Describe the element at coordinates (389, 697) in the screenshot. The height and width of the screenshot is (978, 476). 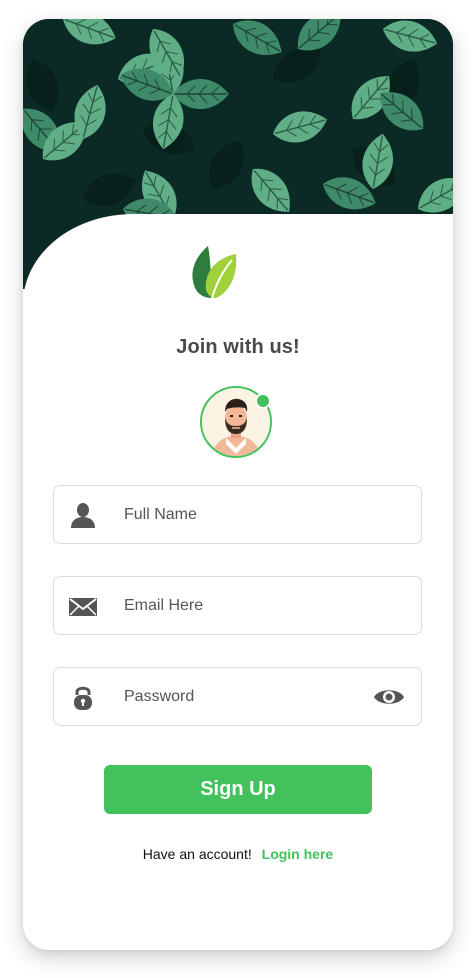
I see `eye-icon` at that location.